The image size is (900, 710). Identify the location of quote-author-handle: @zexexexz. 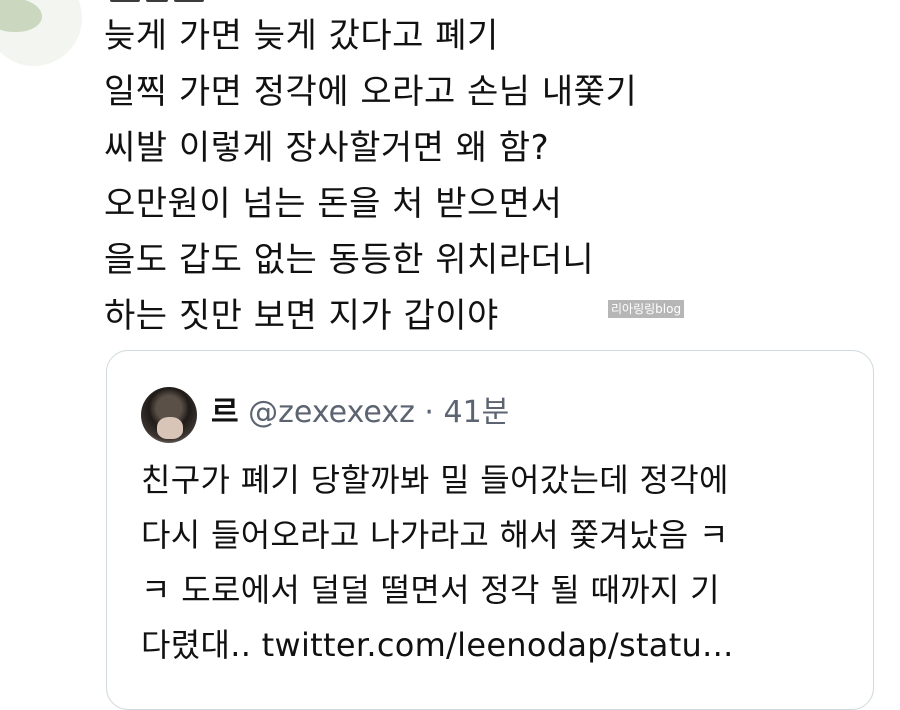
(331, 412).